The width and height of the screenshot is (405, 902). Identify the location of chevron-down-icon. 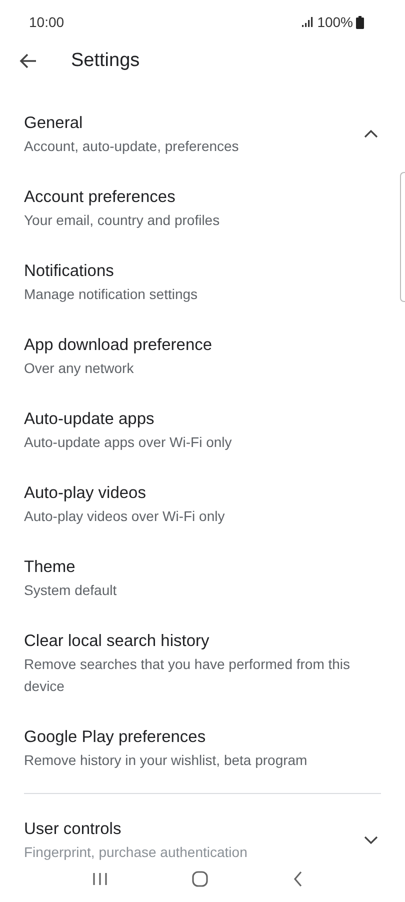
(371, 840).